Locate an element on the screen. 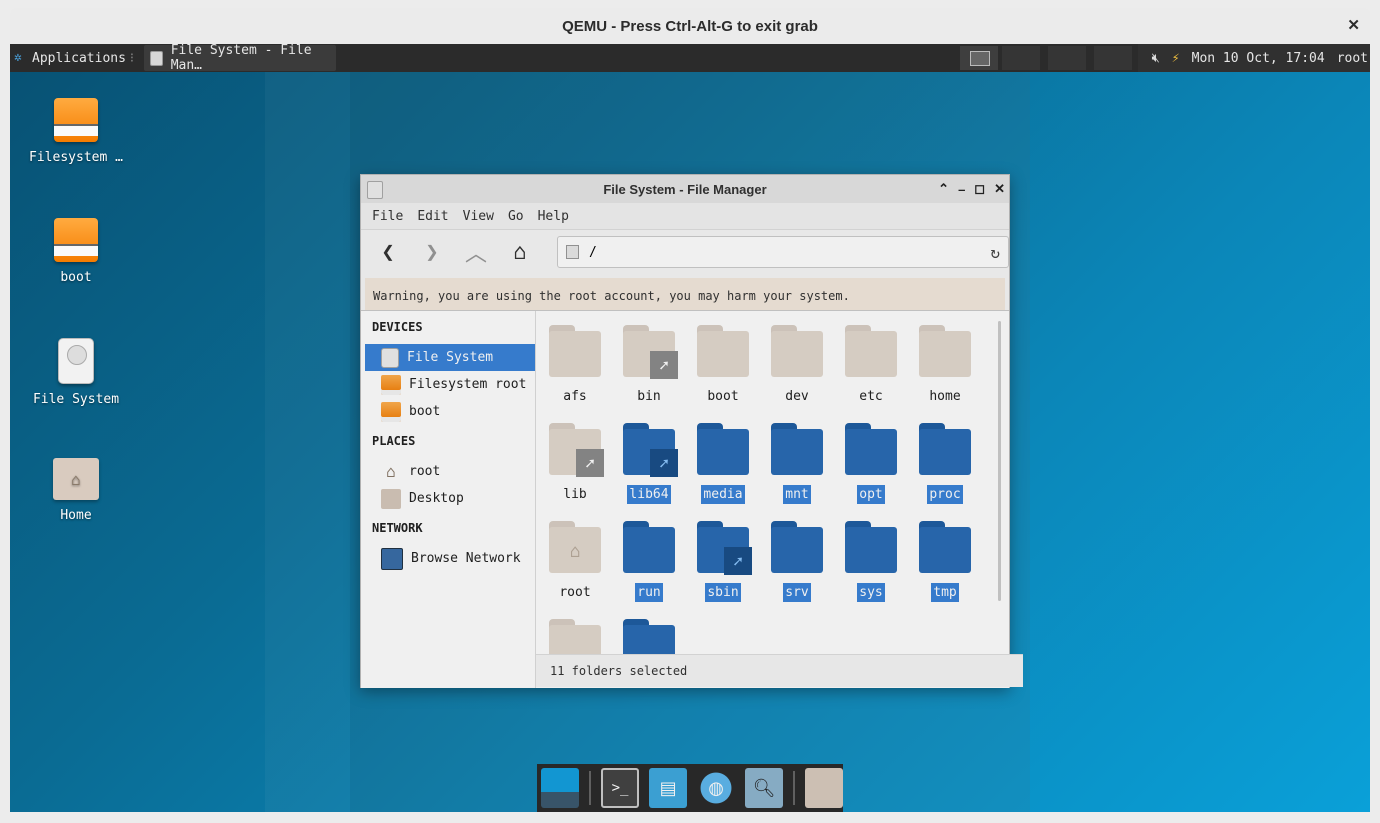 This screenshot has height=823, width=1380. applications-menu-button: ✲ Applications ⁝ is located at coordinates (74, 58).